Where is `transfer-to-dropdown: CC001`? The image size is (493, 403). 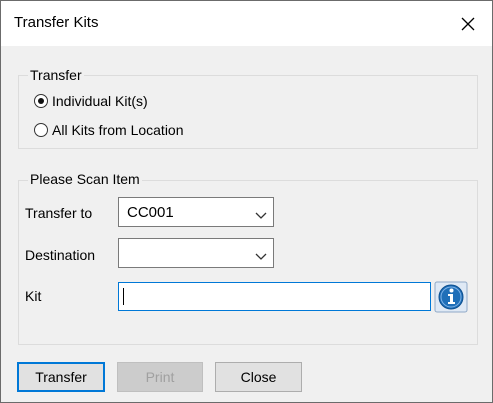 transfer-to-dropdown: CC001 is located at coordinates (196, 212).